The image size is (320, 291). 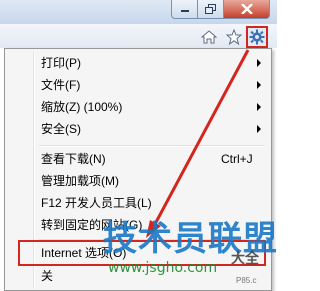 I want to click on minimize-icon, so click(x=184, y=11).